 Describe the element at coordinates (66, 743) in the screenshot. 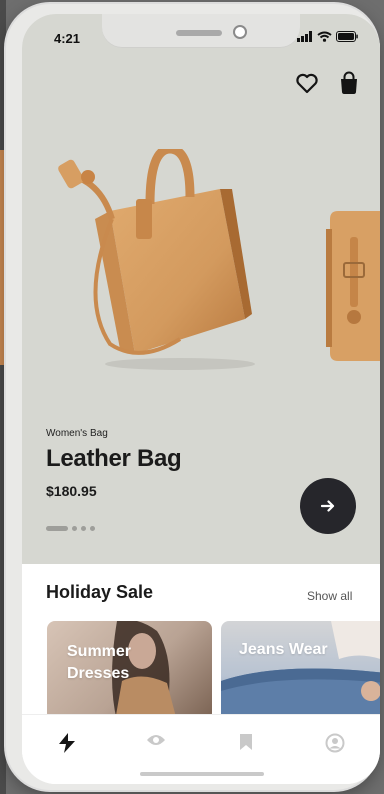

I see `bolt-icon` at that location.